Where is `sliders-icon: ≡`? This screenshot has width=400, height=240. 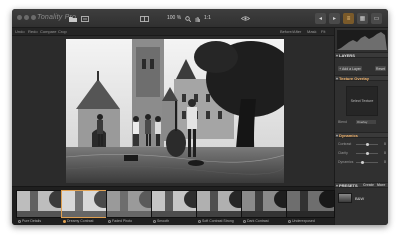 sliders-icon: ≡ is located at coordinates (348, 18).